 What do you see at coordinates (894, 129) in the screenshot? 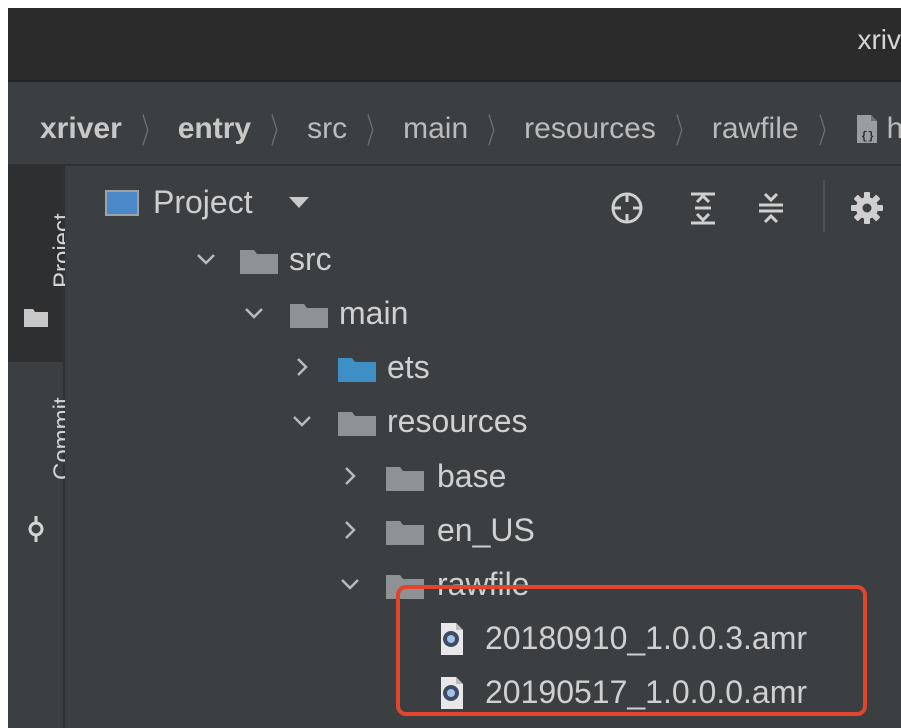
I see `breadcrumb-h5: h5` at bounding box center [894, 129].